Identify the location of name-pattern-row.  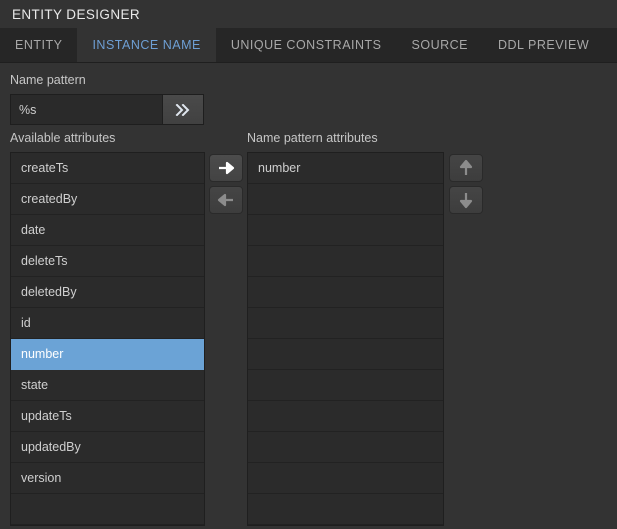
(107, 109).